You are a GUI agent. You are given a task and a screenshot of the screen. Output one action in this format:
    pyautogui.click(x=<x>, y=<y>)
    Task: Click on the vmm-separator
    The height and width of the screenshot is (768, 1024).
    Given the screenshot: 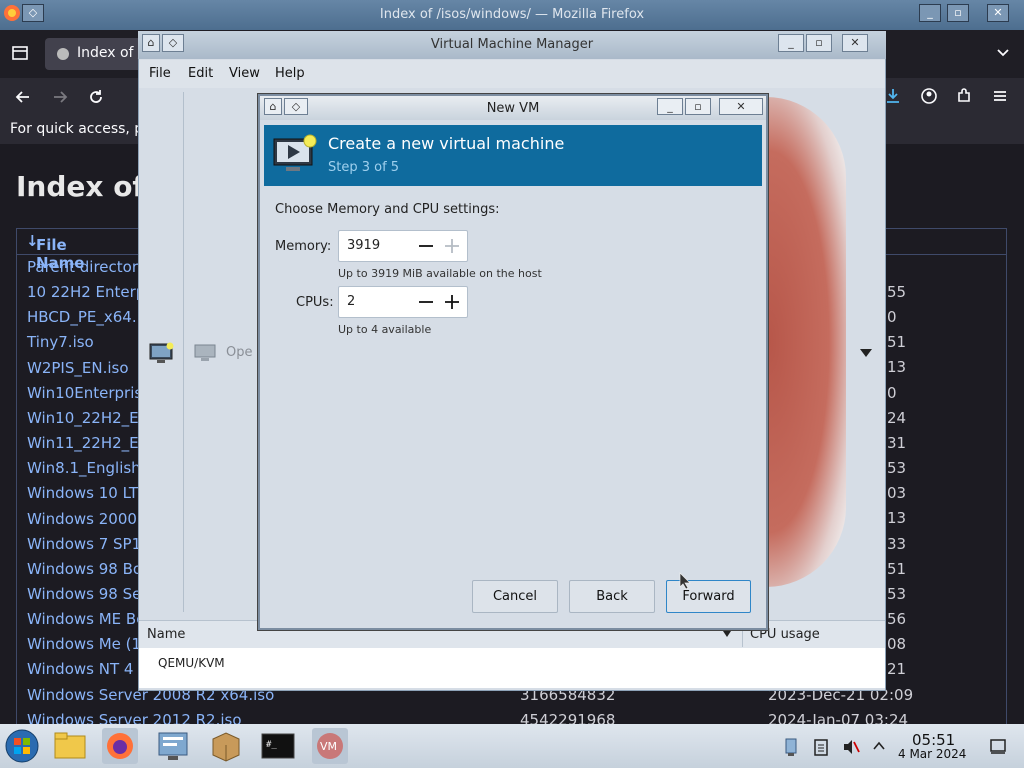 What is the action you would take?
    pyautogui.click(x=183, y=352)
    